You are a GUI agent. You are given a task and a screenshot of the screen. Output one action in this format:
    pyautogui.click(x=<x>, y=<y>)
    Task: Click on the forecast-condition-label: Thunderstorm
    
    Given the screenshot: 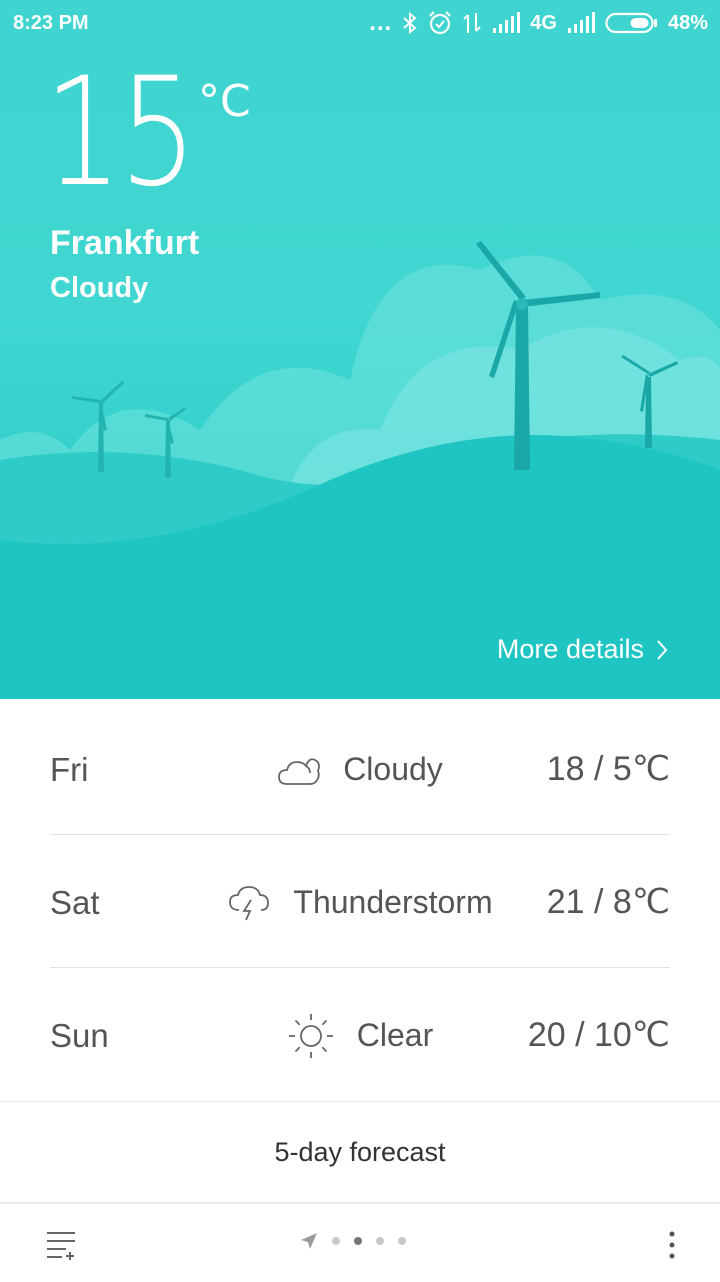 What is the action you would take?
    pyautogui.click(x=393, y=902)
    